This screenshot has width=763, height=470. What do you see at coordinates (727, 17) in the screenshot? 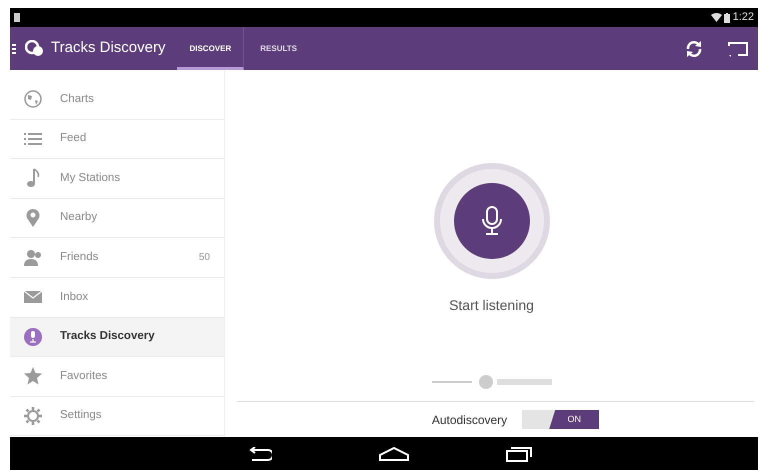
I see `battery-icon` at bounding box center [727, 17].